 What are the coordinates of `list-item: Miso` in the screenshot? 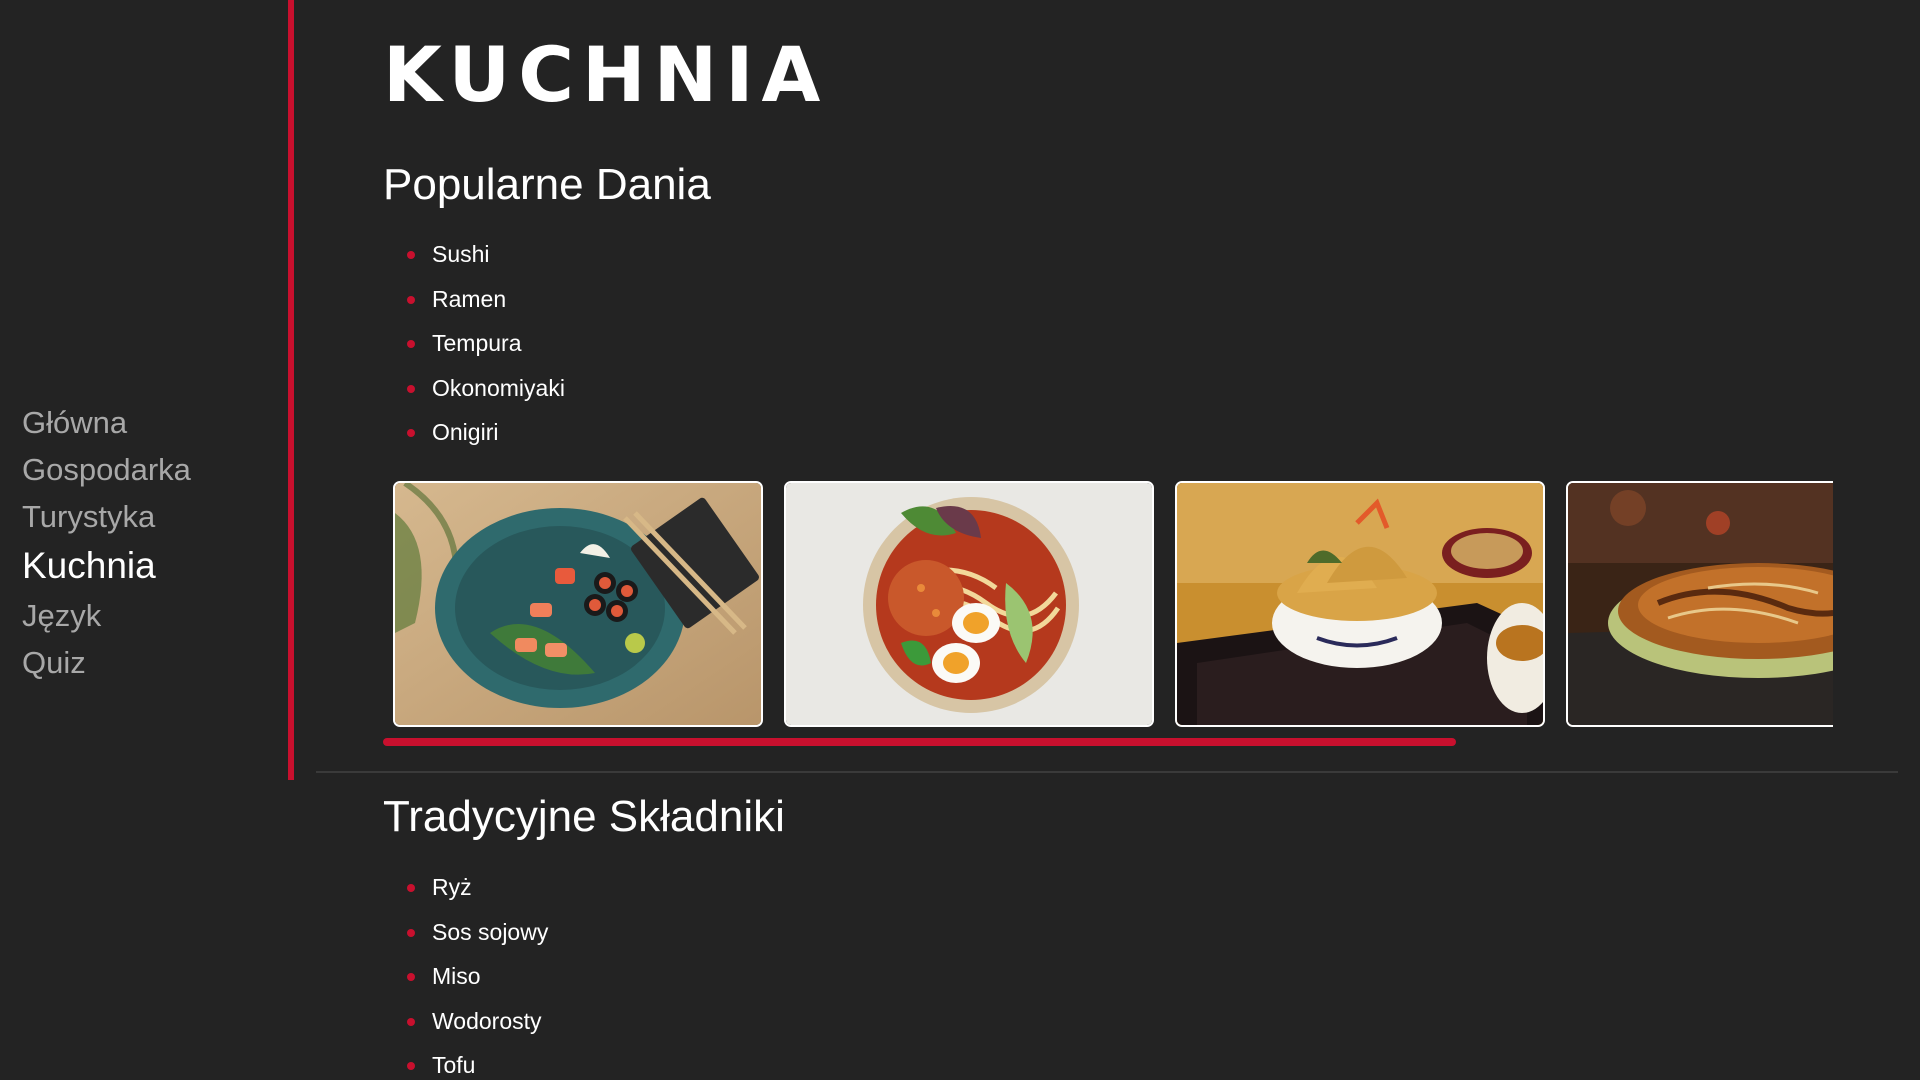 It's located at (477, 976).